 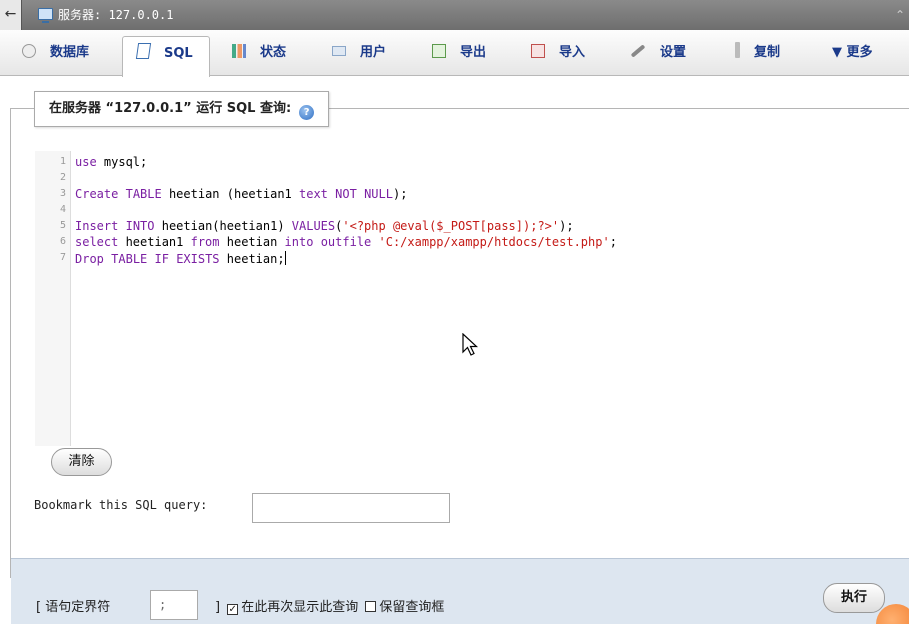 I want to click on line-number: 1, so click(x=62, y=161).